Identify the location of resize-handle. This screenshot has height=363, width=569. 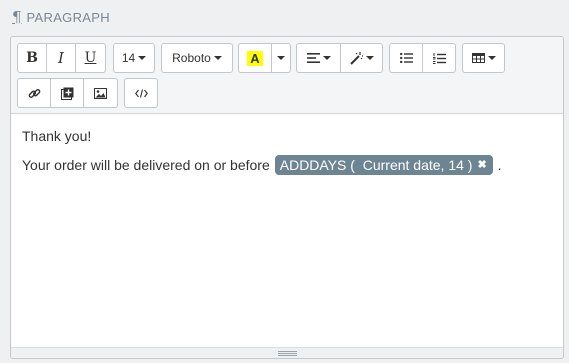
(287, 352).